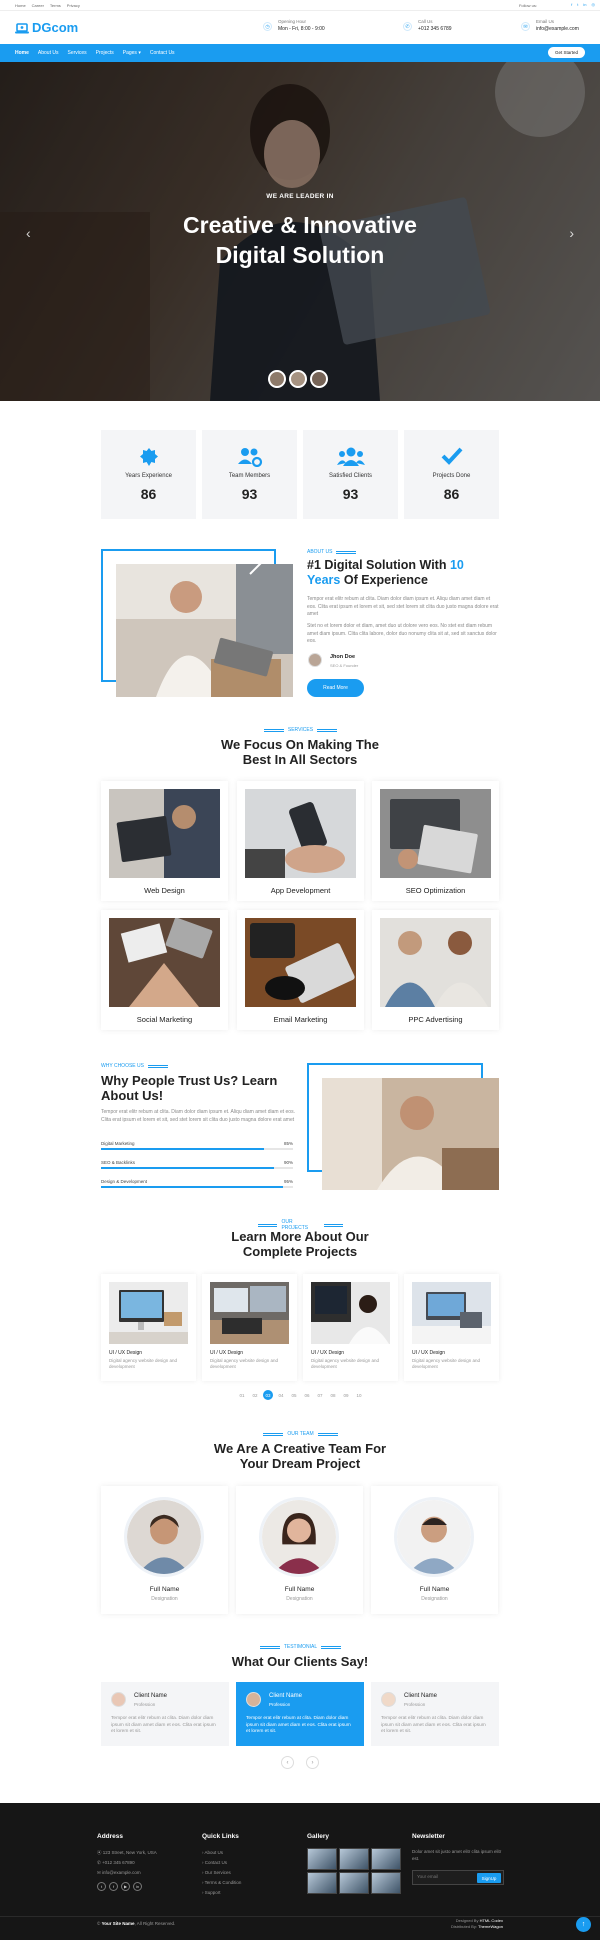 This screenshot has width=600, height=1940. Describe the element at coordinates (48, 53) in the screenshot. I see `nav-about: About Us` at that location.